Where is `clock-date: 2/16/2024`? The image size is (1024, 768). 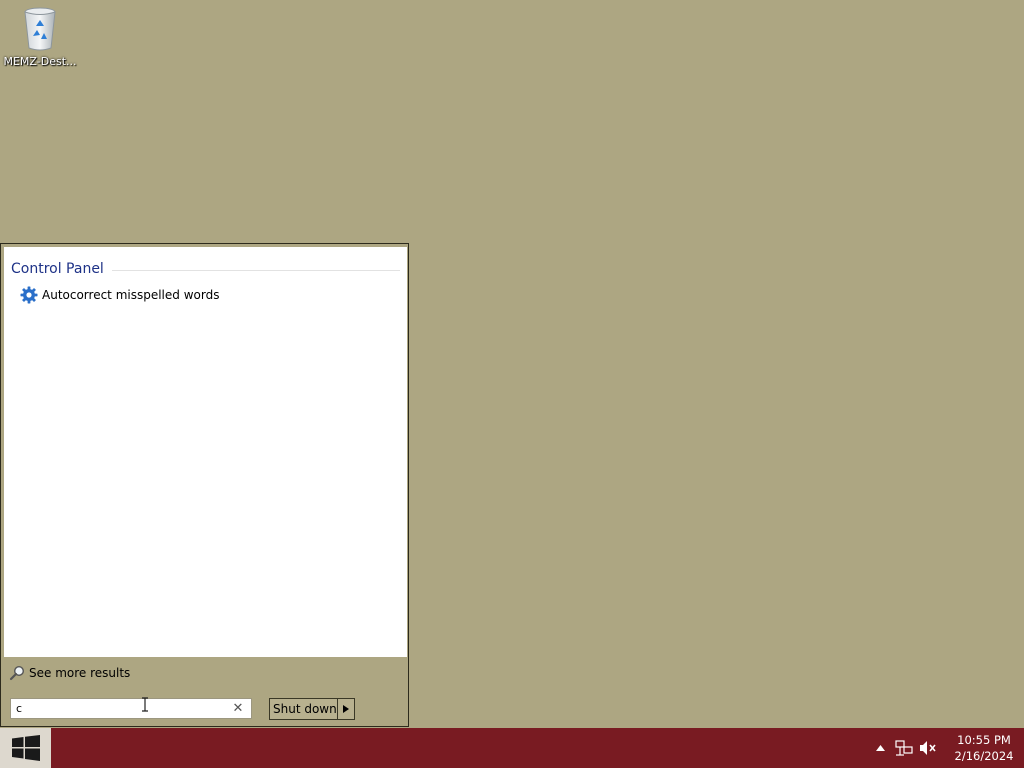
clock-date: 2/16/2024 is located at coordinates (984, 756).